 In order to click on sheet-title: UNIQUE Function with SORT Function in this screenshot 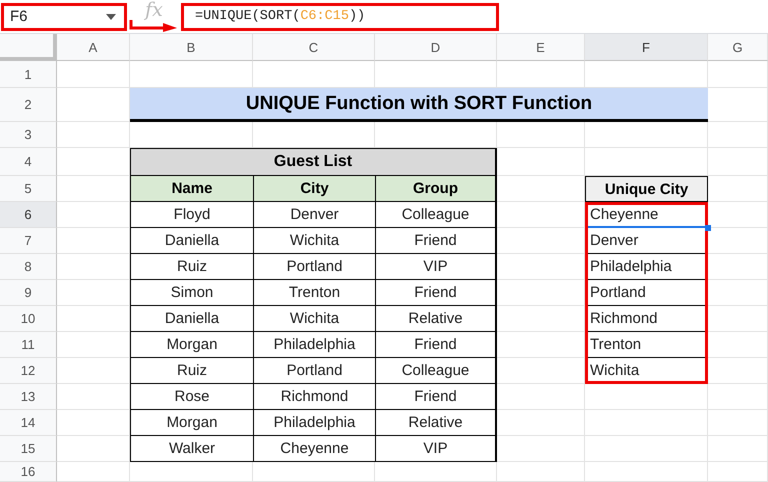, I will do `click(419, 105)`.